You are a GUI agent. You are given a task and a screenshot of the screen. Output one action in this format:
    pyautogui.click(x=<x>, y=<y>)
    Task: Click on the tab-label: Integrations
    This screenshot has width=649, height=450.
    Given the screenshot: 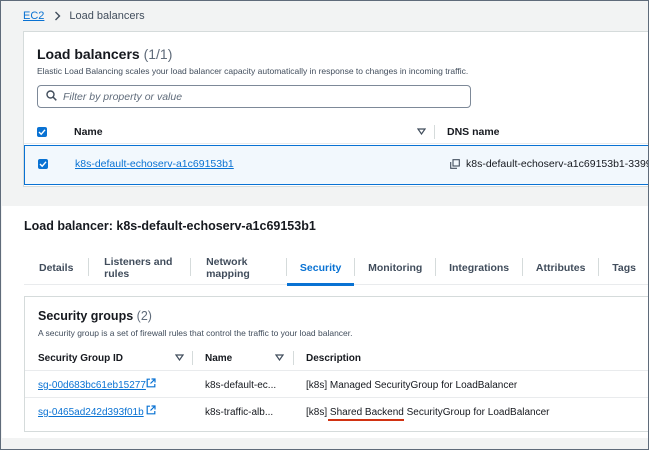 What is the action you would take?
    pyautogui.click(x=479, y=267)
    